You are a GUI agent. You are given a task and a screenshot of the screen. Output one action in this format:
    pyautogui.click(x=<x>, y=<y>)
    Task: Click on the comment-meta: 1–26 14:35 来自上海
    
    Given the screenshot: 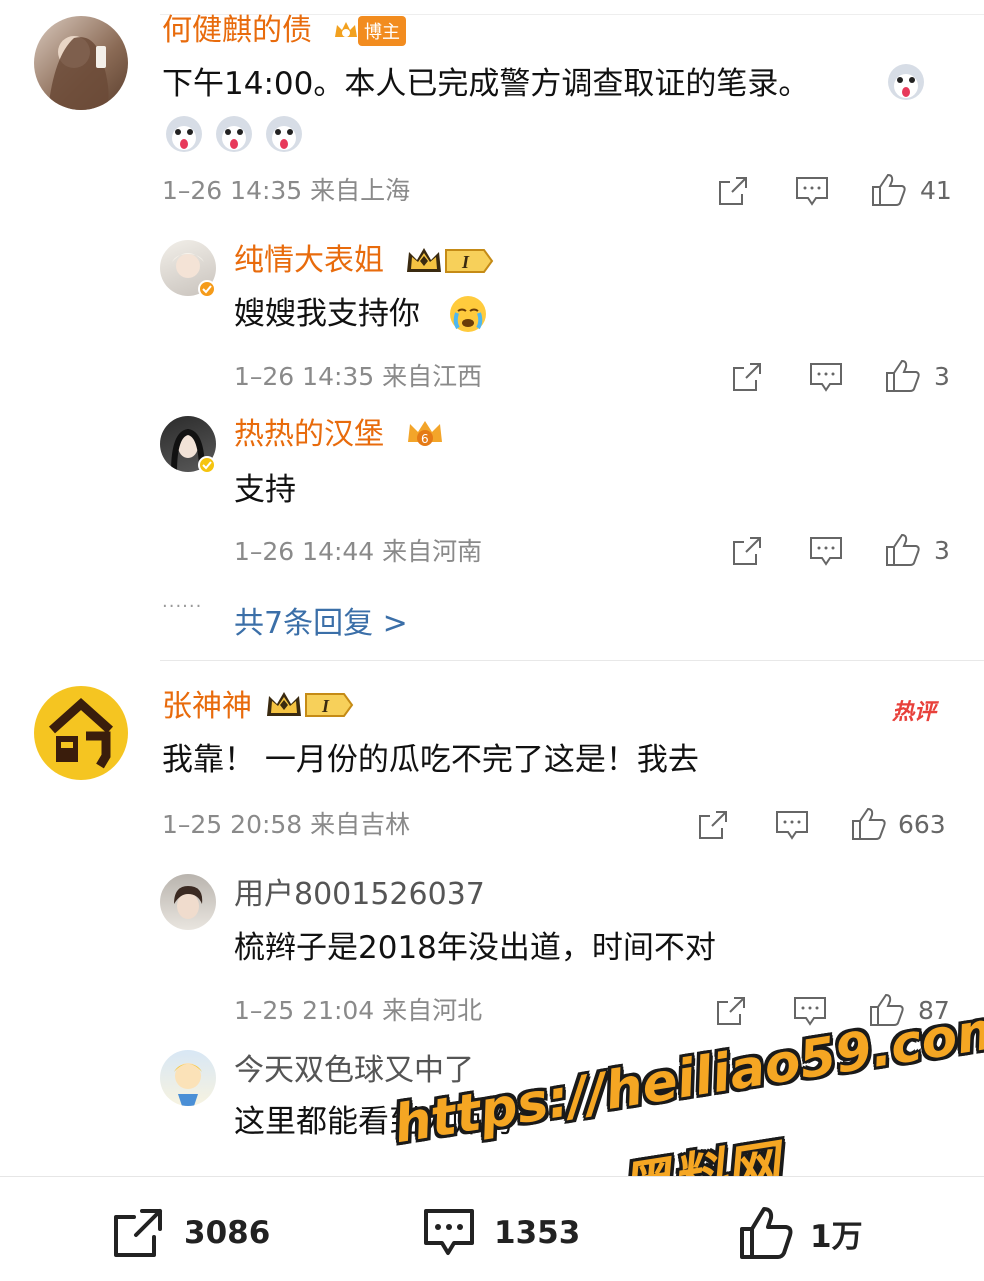 What is the action you would take?
    pyautogui.click(x=286, y=190)
    